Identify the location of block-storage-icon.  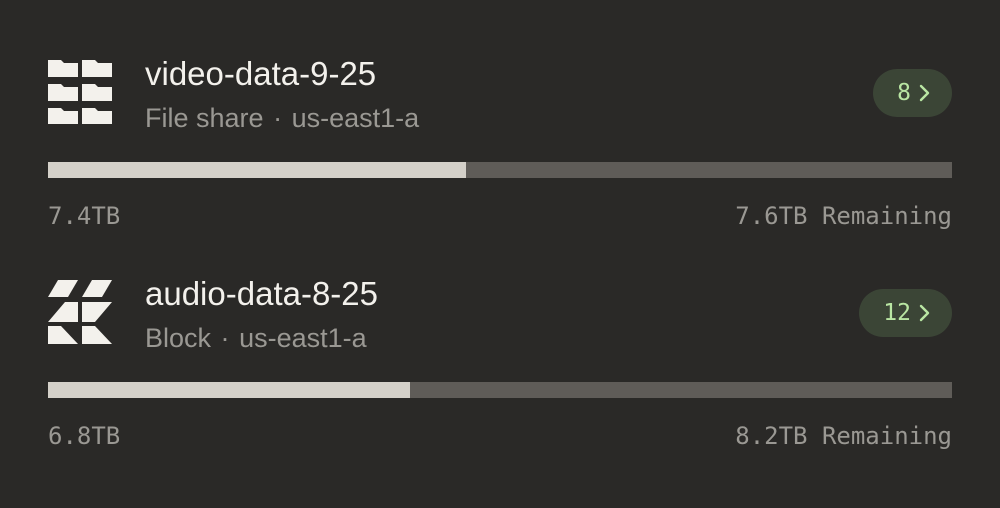
(80, 312).